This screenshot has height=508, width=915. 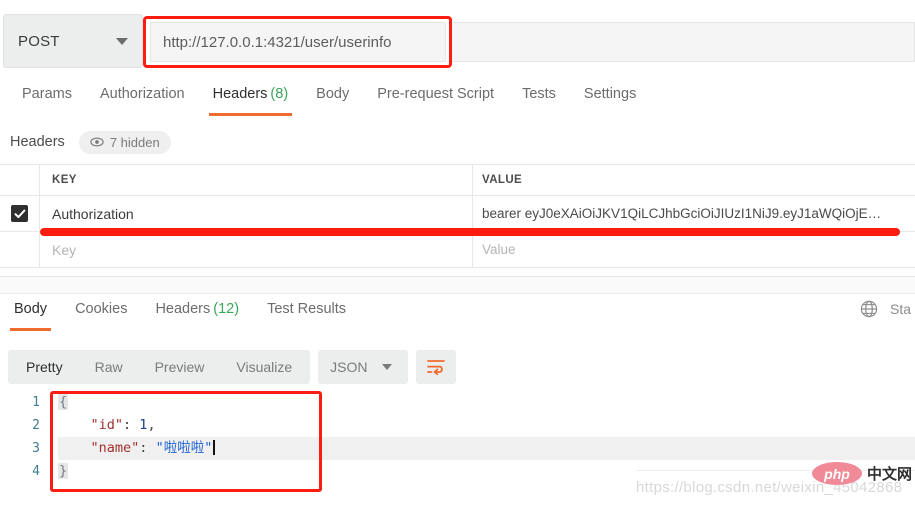 What do you see at coordinates (869, 309) in the screenshot?
I see `globe-icon` at bounding box center [869, 309].